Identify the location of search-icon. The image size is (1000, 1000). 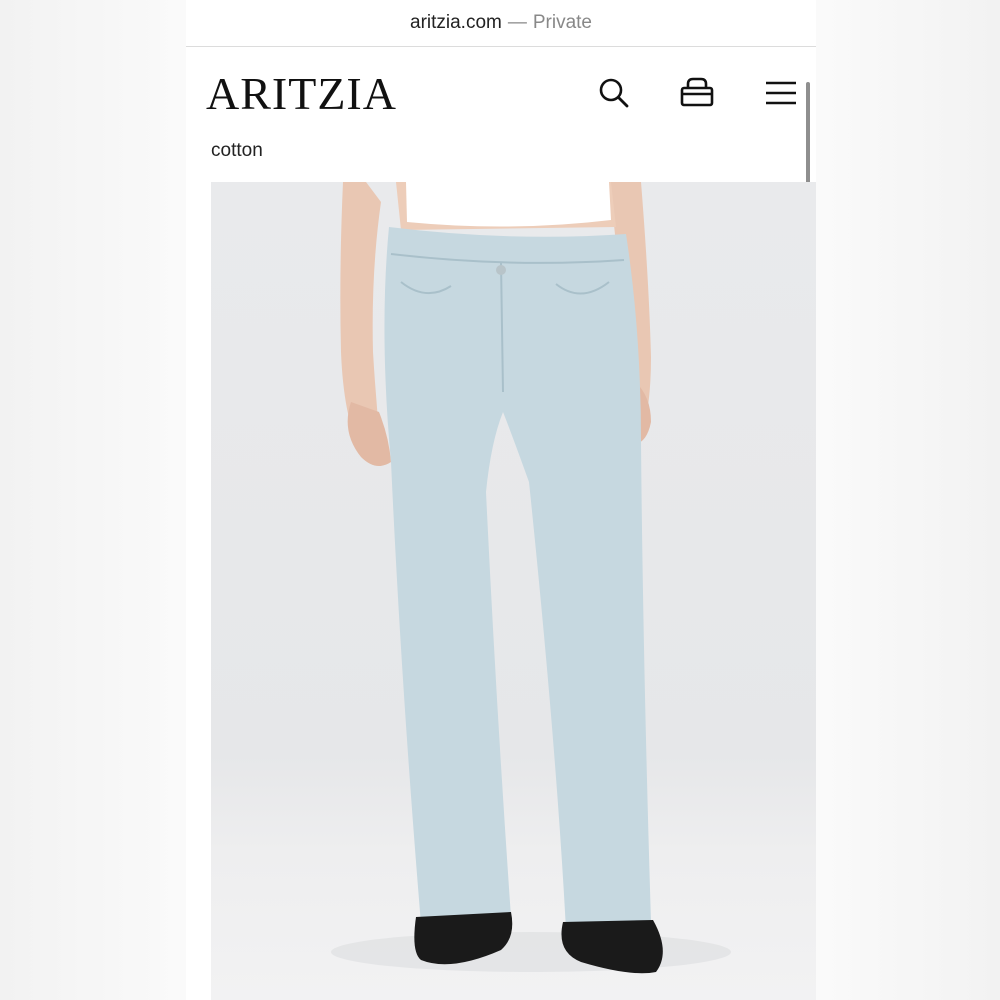
(614, 93).